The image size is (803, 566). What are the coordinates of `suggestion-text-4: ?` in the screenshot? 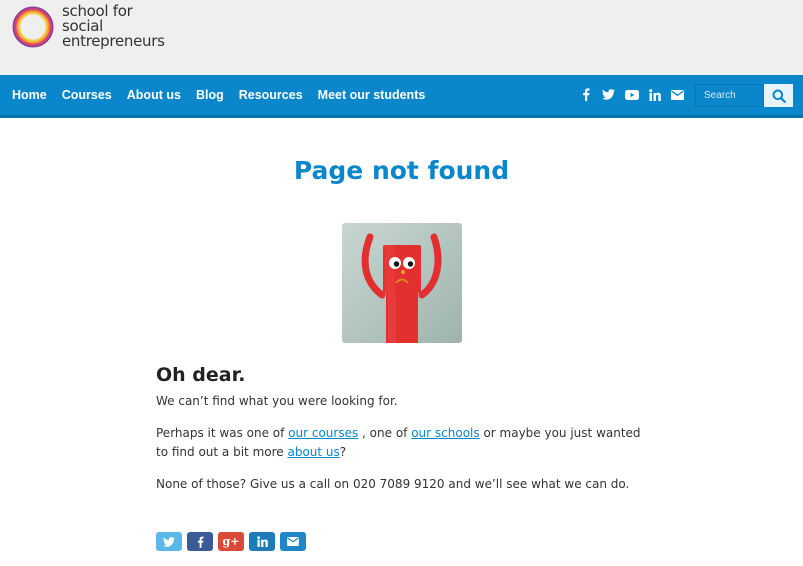 It's located at (343, 452).